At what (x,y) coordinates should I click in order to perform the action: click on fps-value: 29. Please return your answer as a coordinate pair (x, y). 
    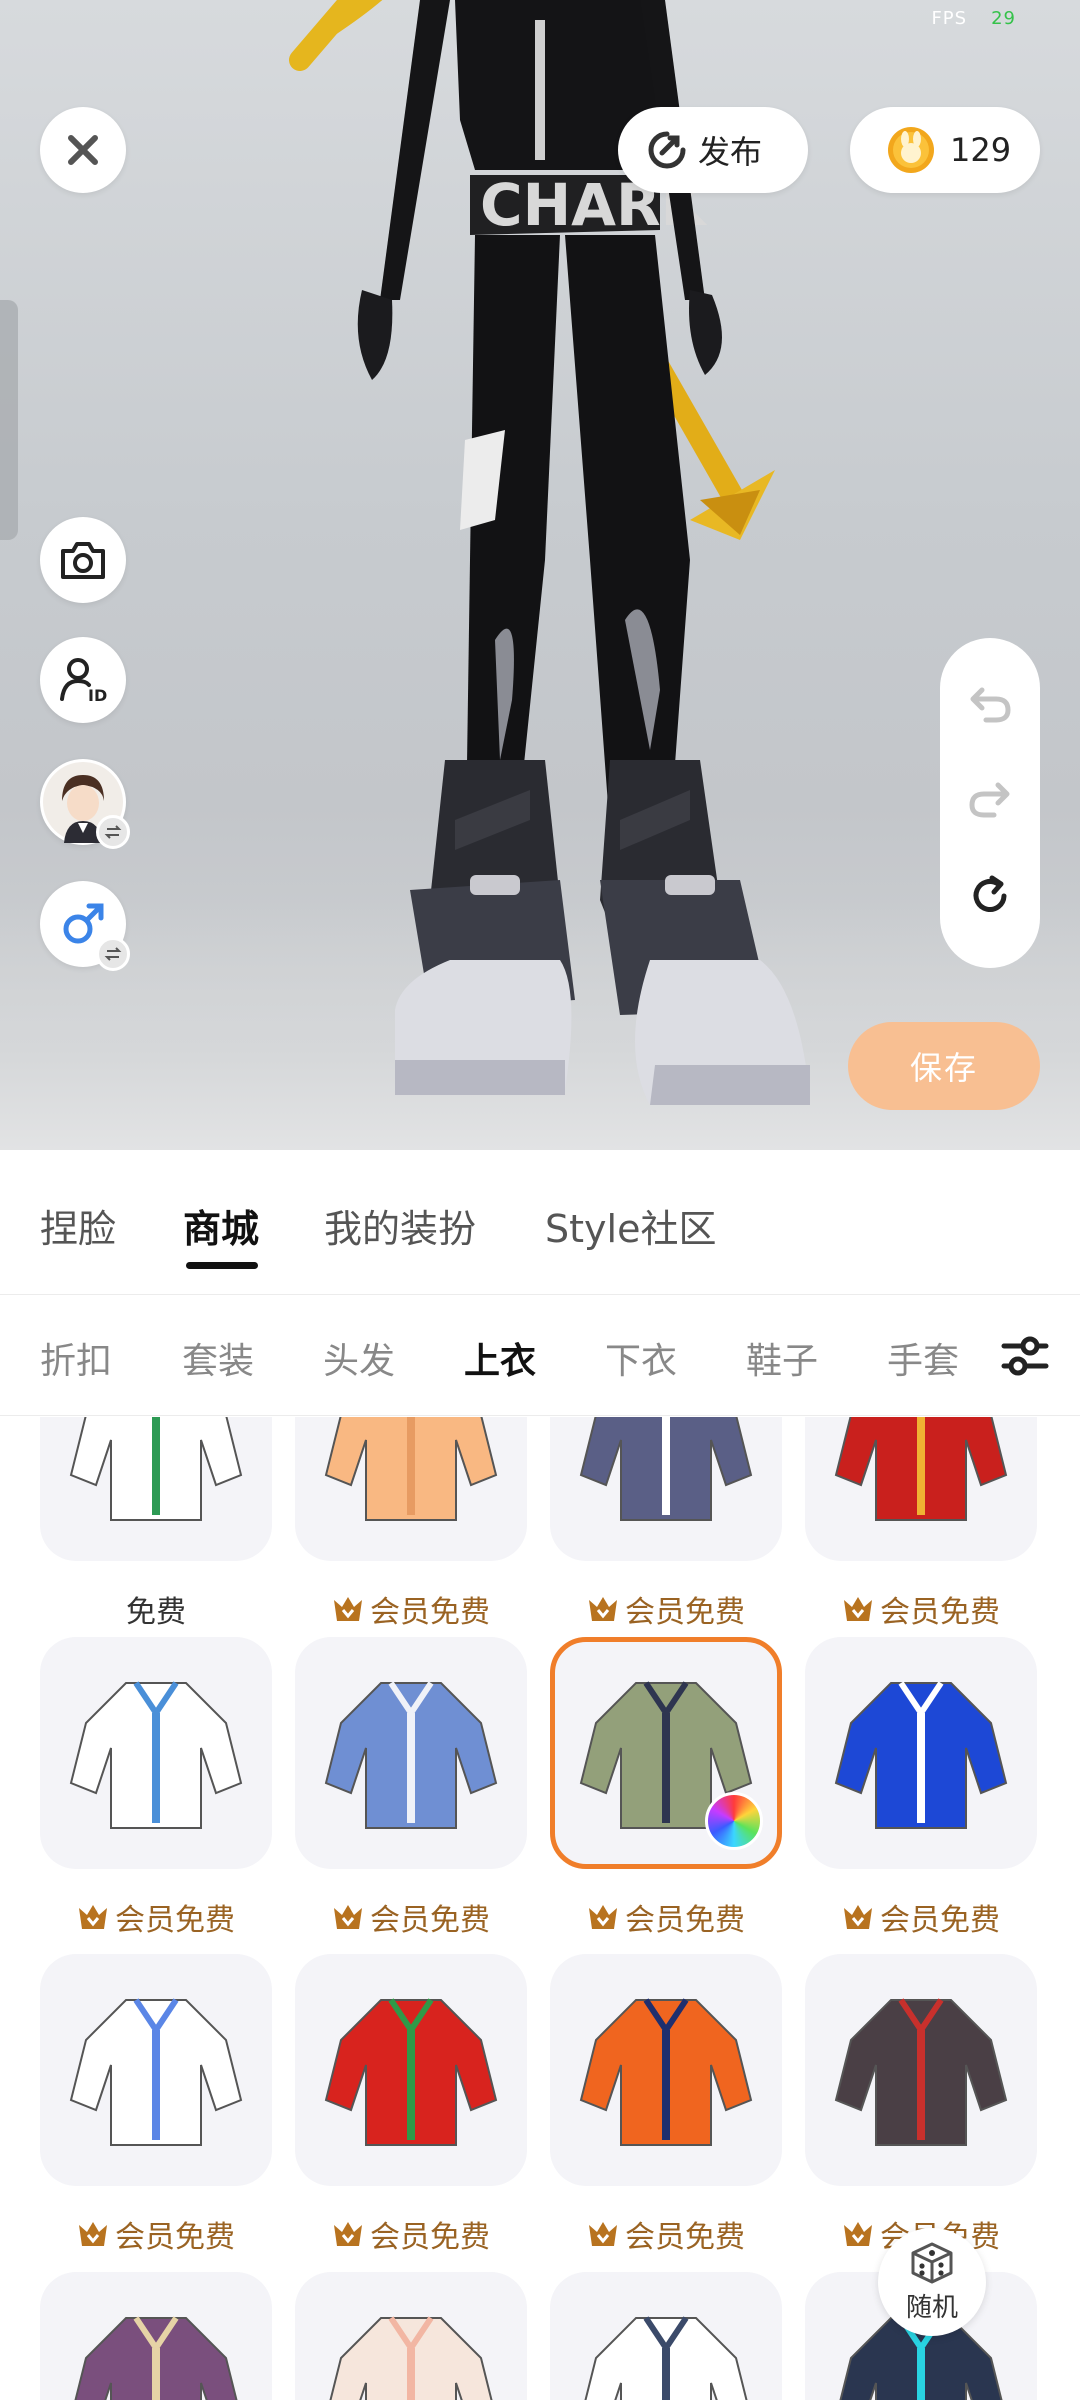
    Looking at the image, I should click on (1003, 18).